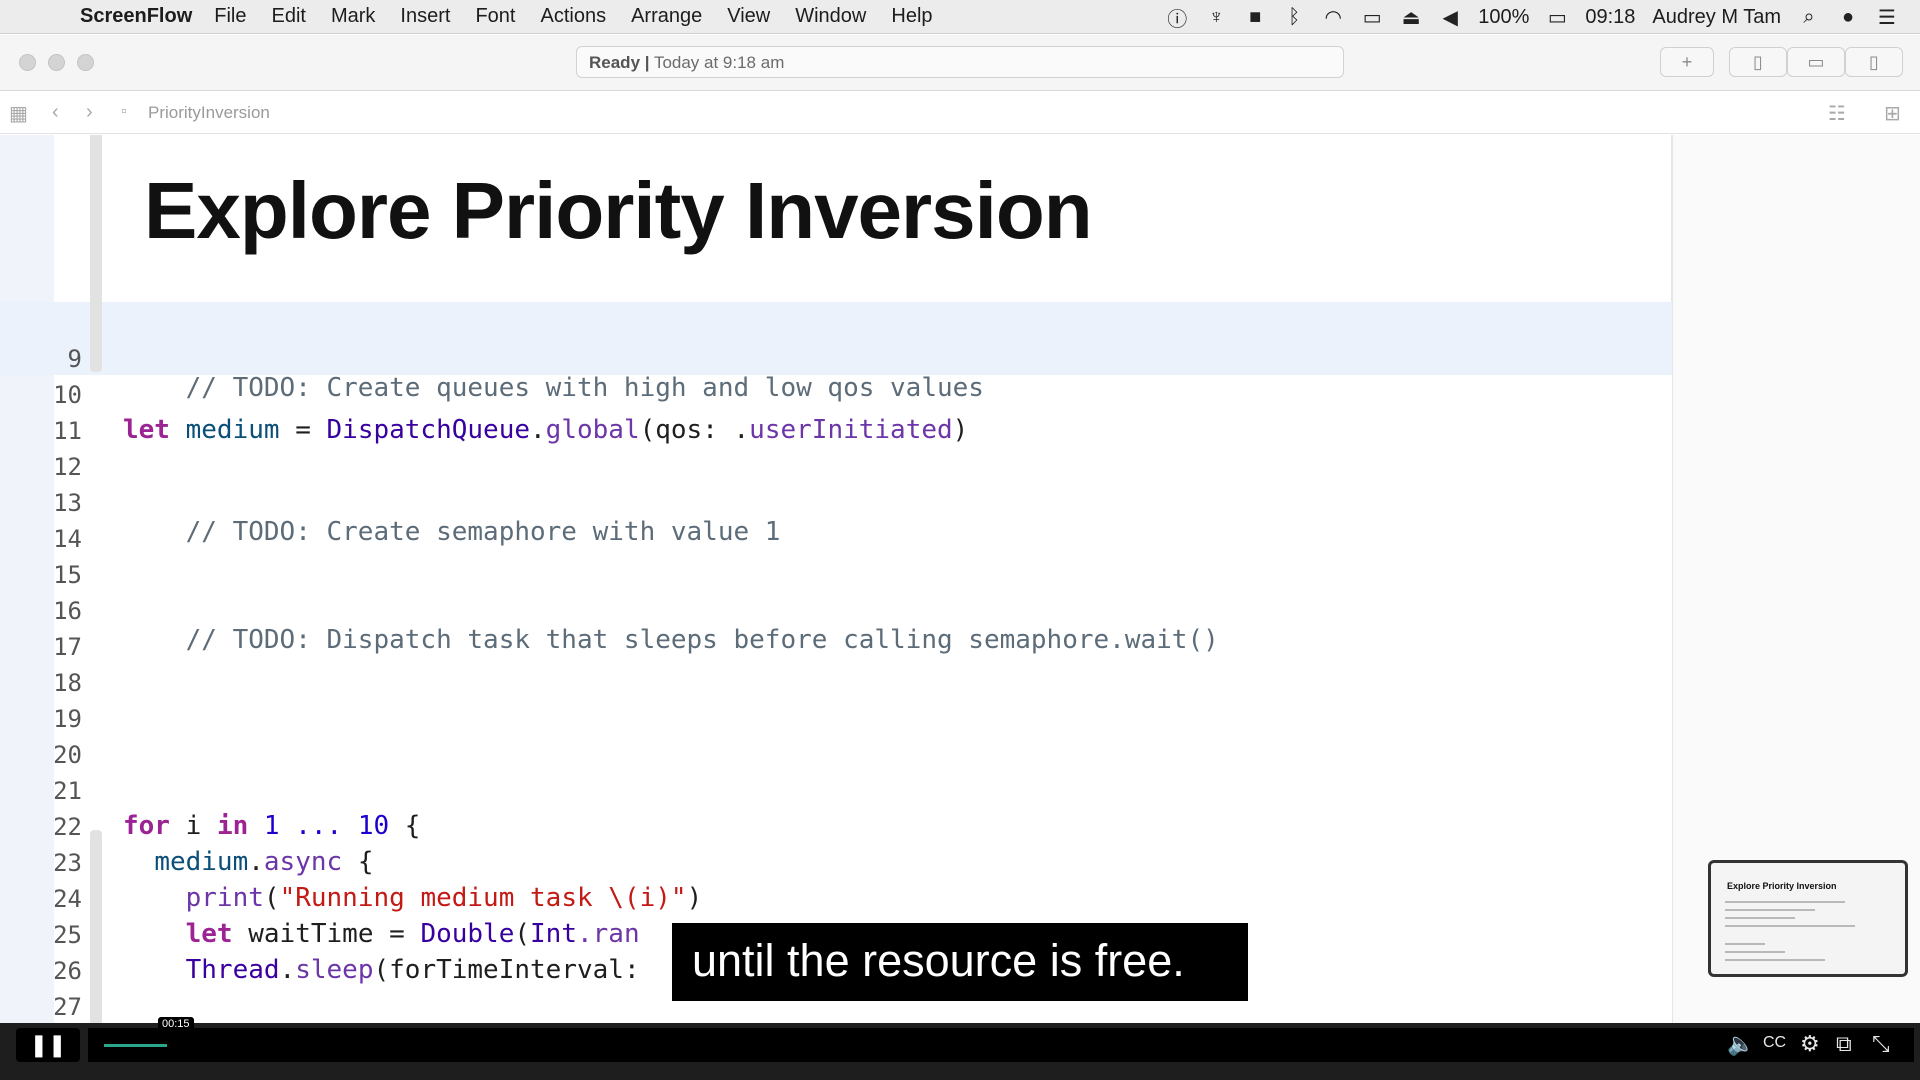  I want to click on eject-icon: ⏏, so click(1411, 17).